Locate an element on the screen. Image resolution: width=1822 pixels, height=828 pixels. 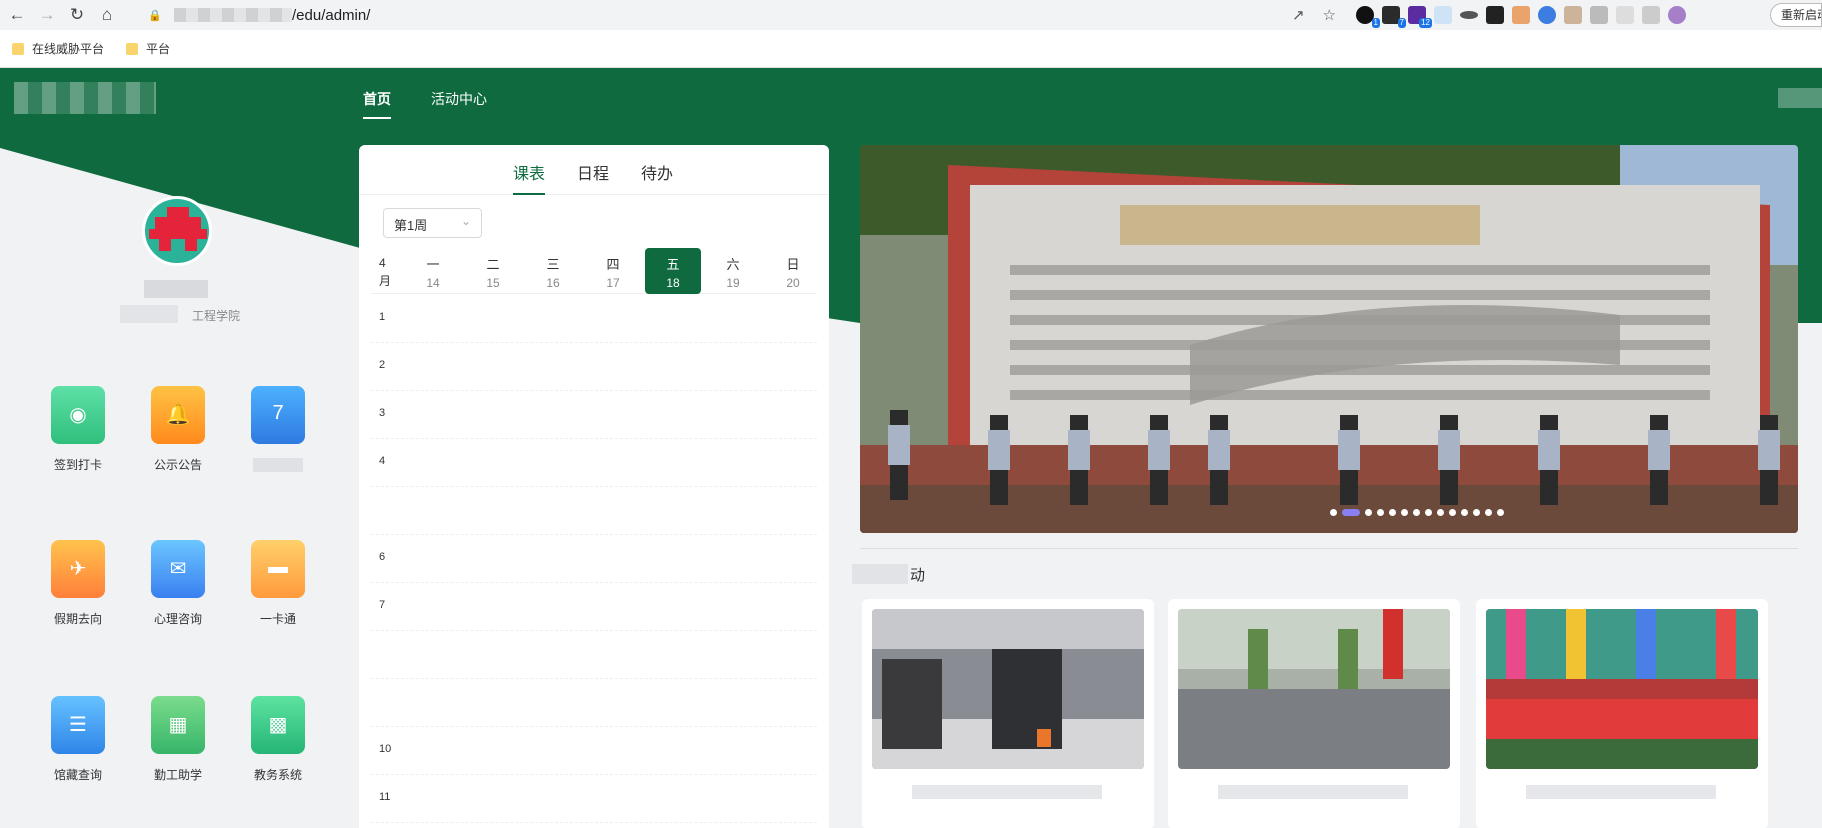
eye-icon is located at coordinates (1547, 15).